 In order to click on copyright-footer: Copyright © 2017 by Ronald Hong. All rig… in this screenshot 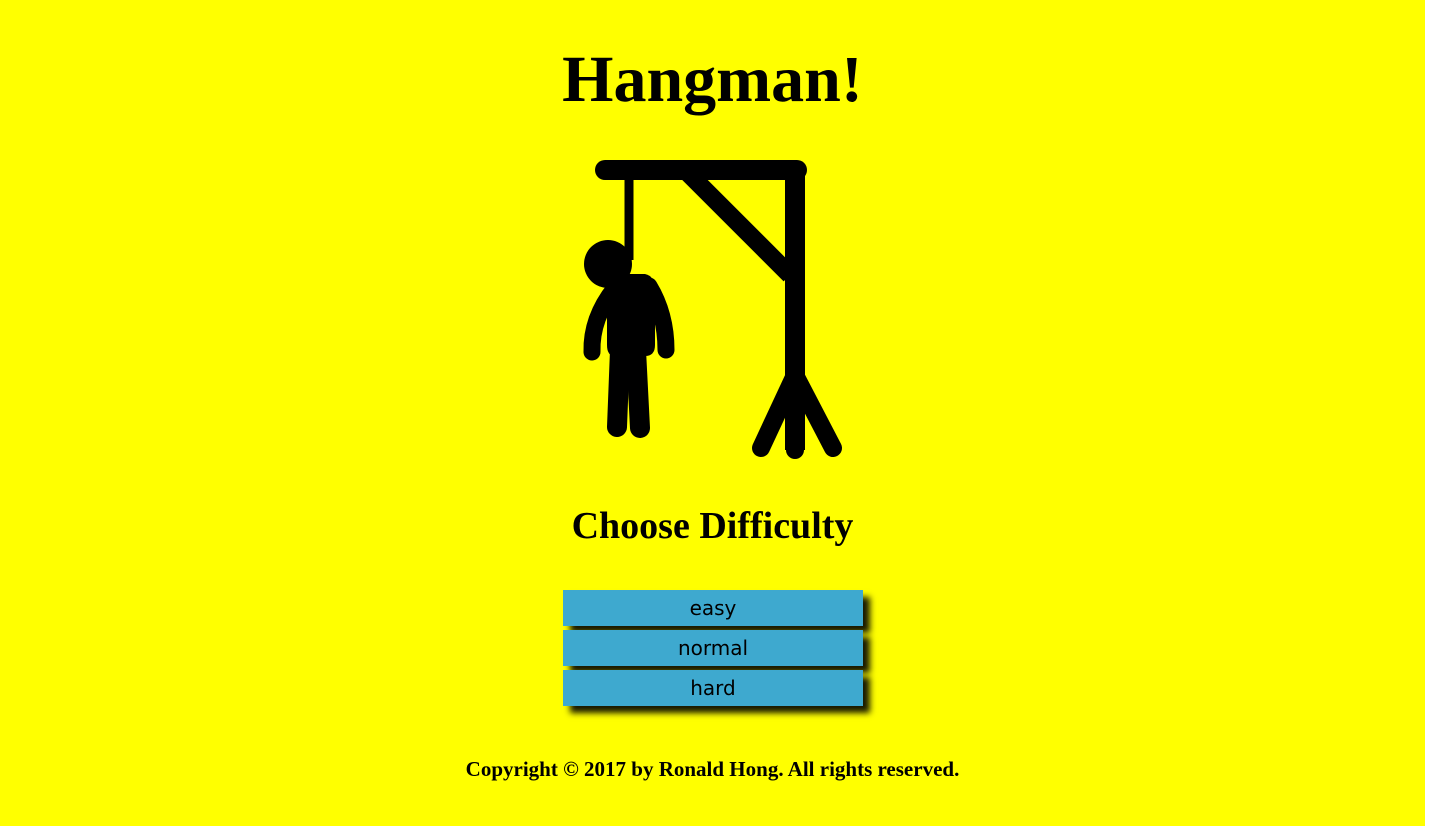, I will do `click(712, 769)`.